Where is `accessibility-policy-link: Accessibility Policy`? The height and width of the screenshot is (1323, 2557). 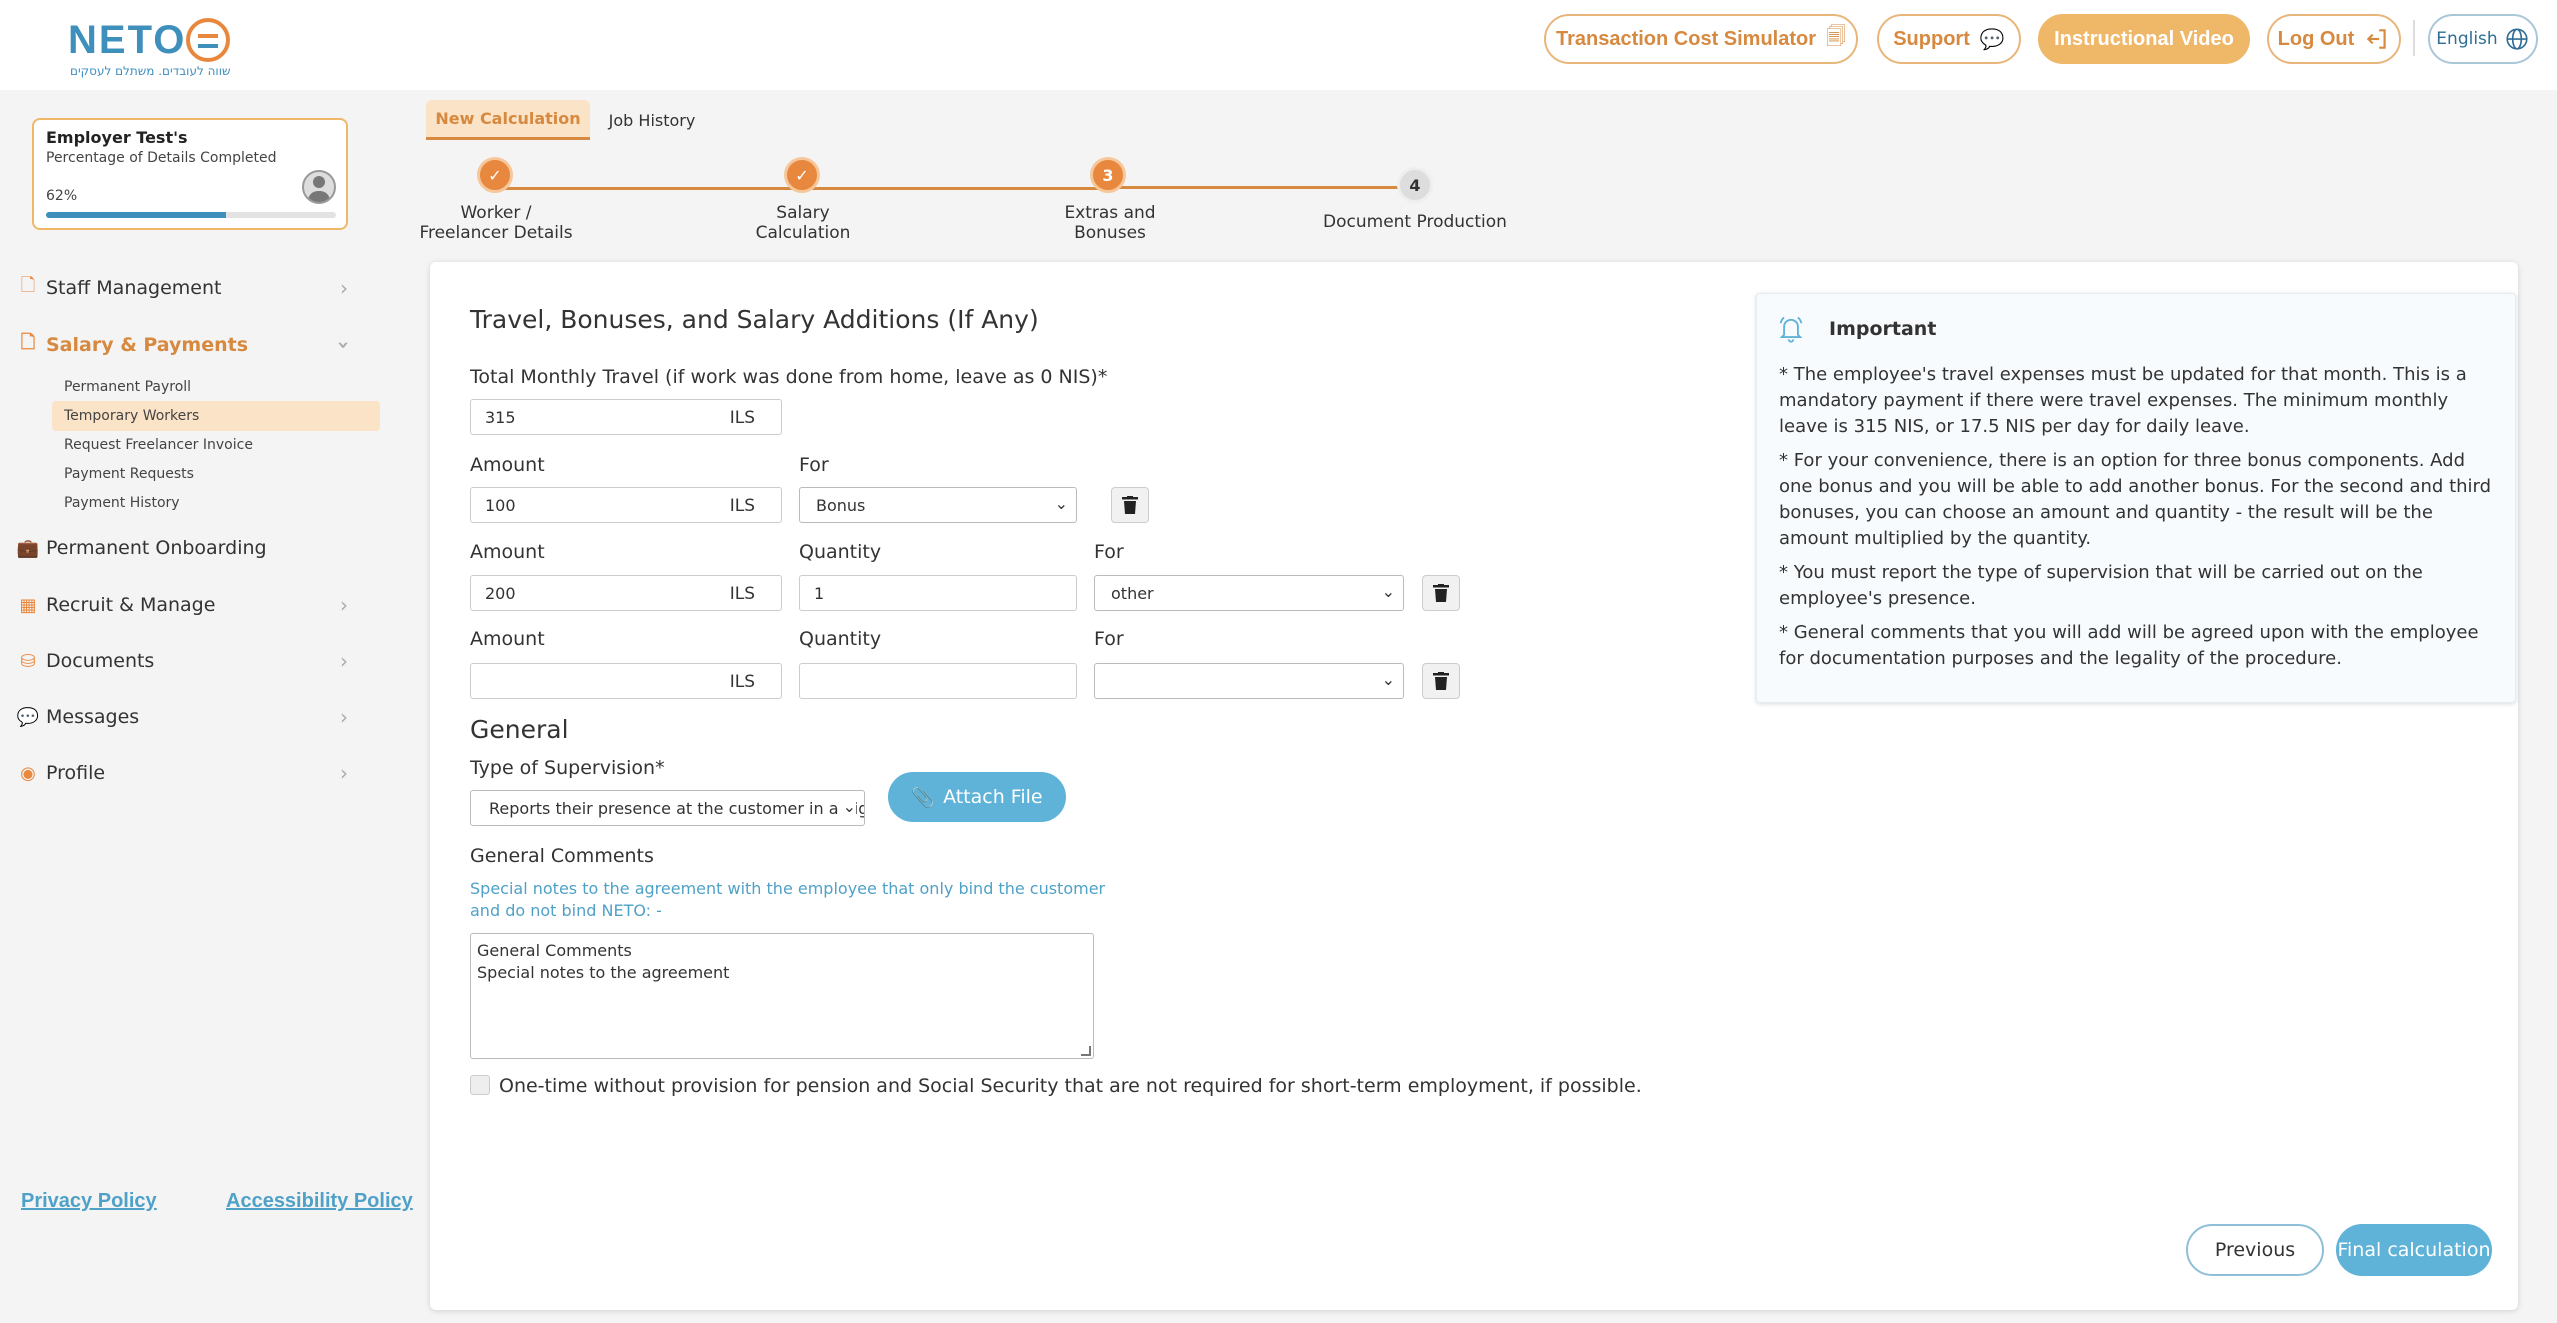 accessibility-policy-link: Accessibility Policy is located at coordinates (319, 1201).